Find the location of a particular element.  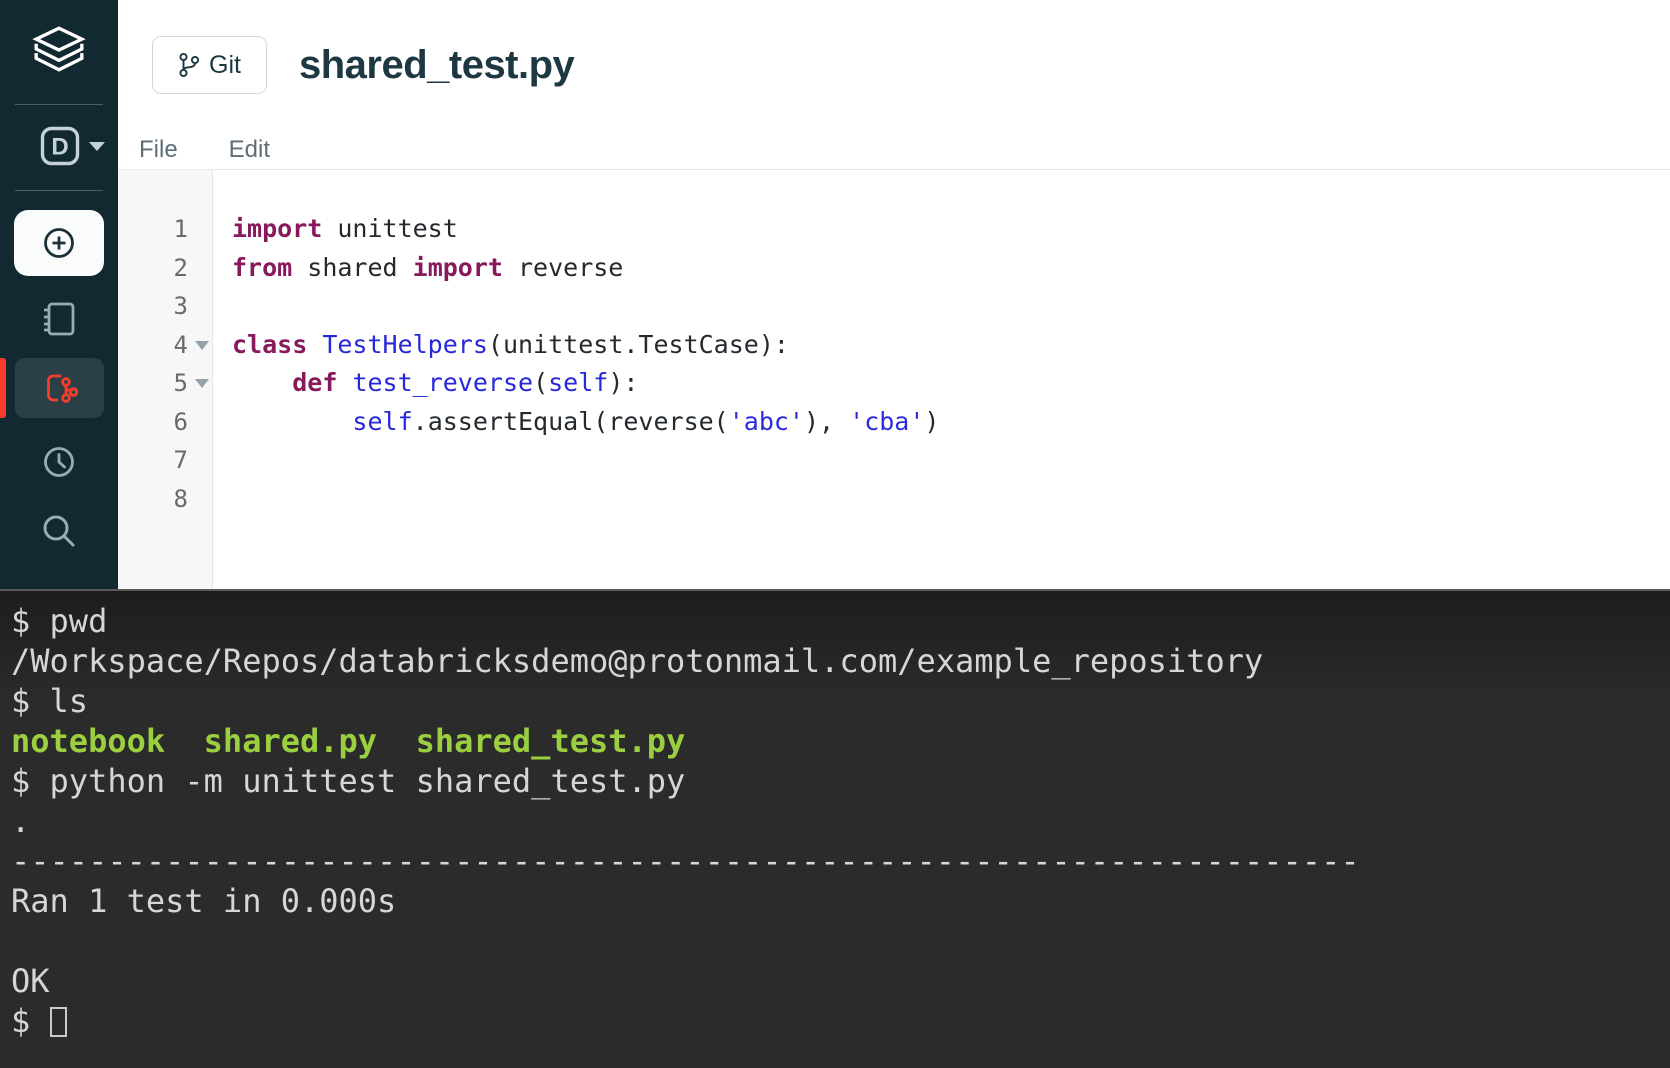

clock-icon is located at coordinates (59, 462).